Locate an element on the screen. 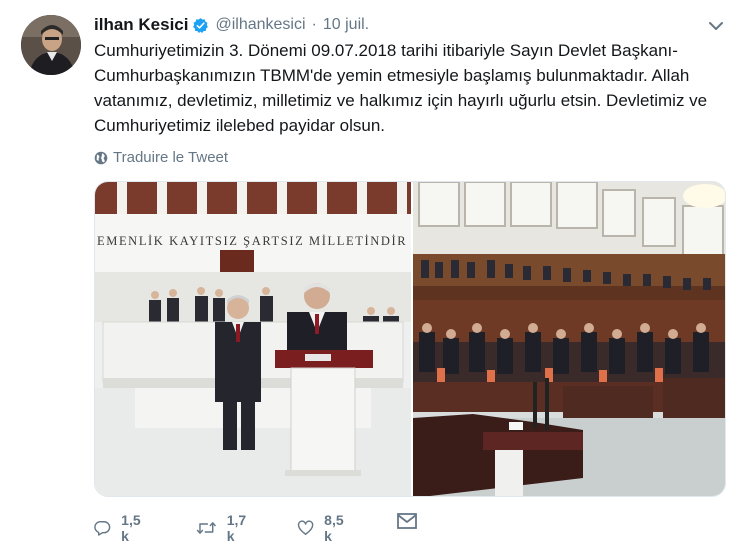 The width and height of the screenshot is (740, 544). retweet-count: 1,7 k is located at coordinates (236, 528).